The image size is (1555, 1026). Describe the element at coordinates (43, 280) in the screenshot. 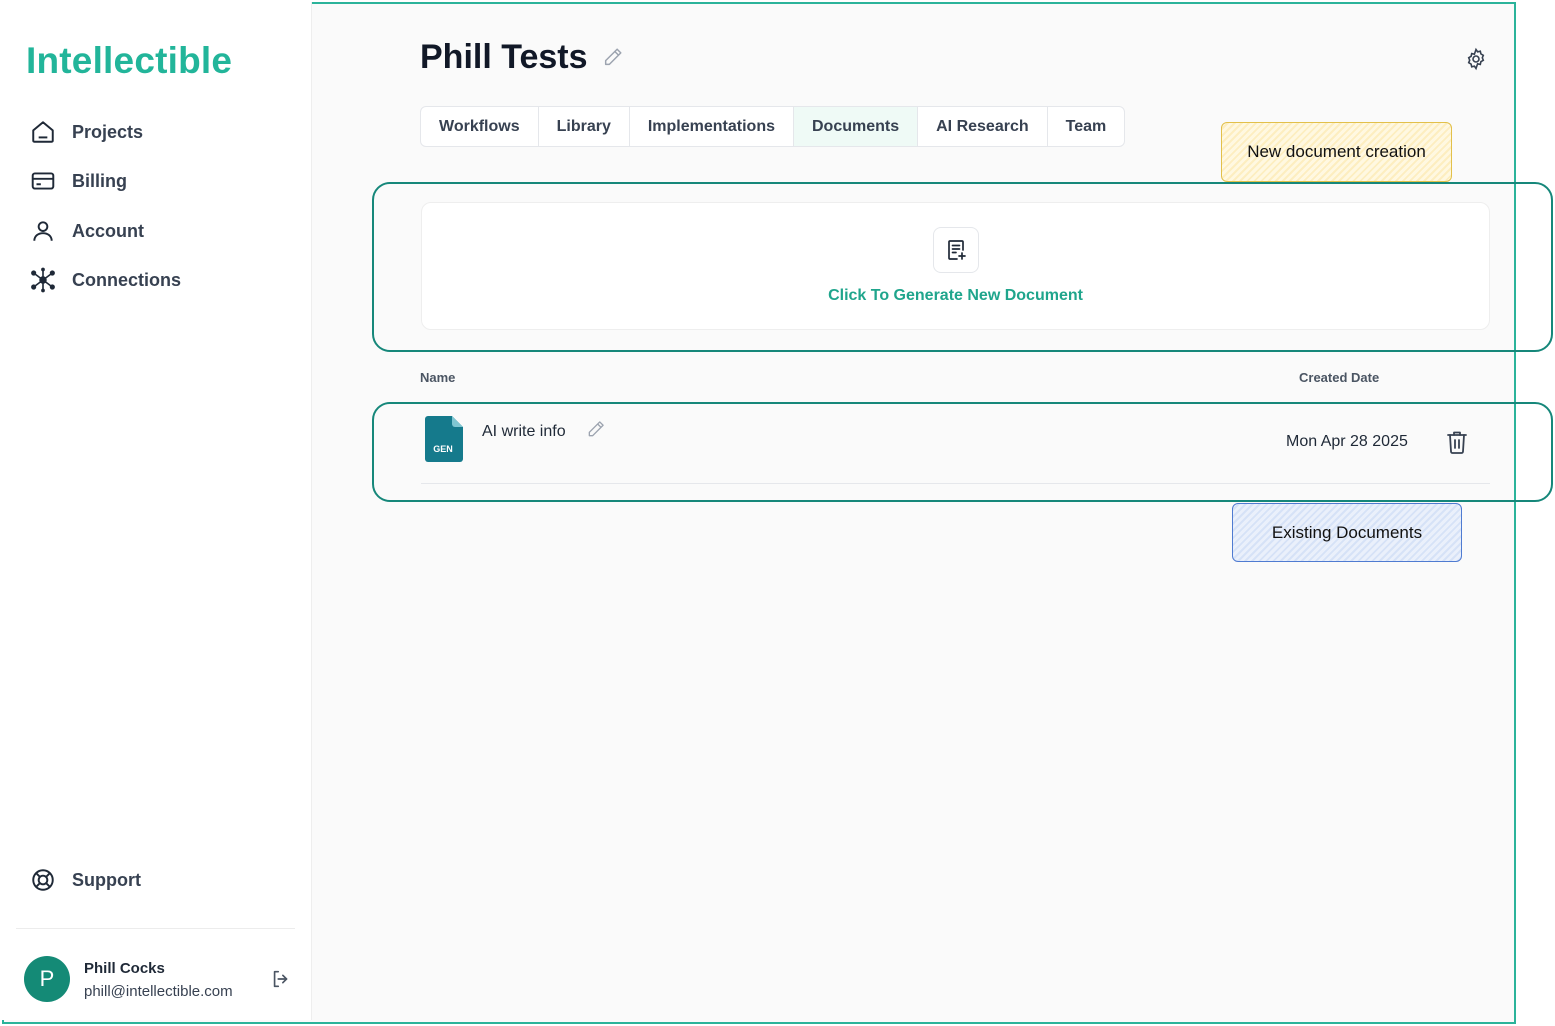

I see `network-icon` at that location.